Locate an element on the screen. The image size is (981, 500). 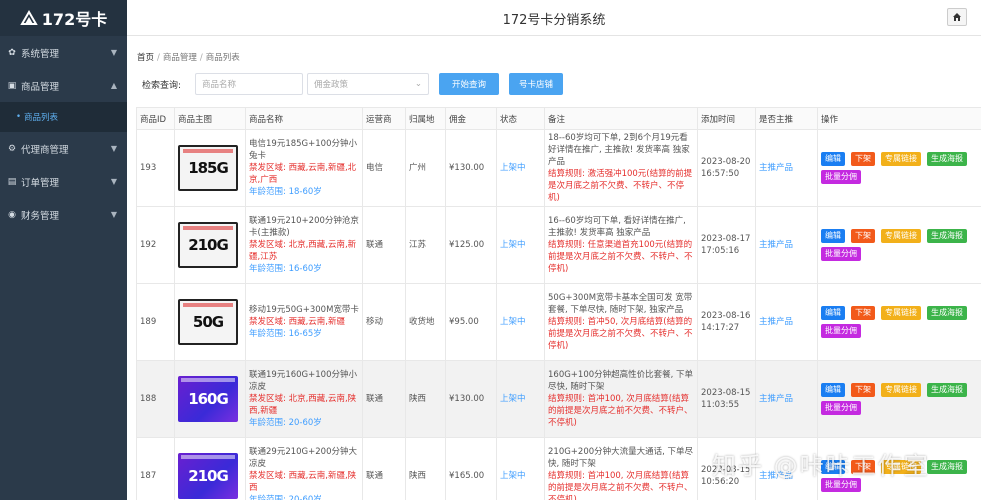
col-header-actions: 操作 is located at coordinates (899, 118).